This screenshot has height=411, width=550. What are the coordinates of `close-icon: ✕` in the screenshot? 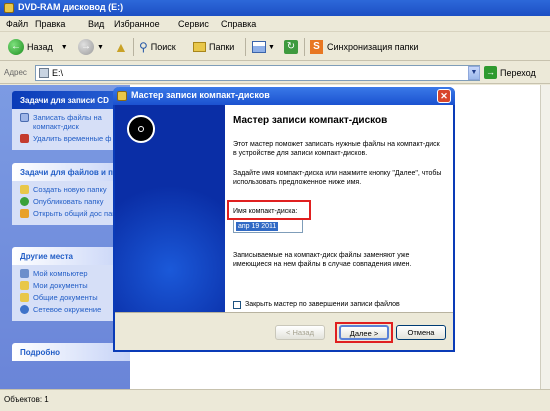 It's located at (444, 96).